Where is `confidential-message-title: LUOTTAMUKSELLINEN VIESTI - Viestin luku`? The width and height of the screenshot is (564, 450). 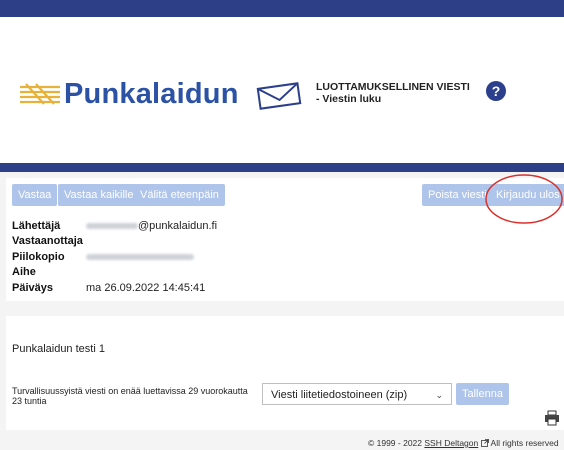
confidential-message-title: LUOTTAMUKSELLINEN VIESTI - Viestin luku is located at coordinates (393, 93).